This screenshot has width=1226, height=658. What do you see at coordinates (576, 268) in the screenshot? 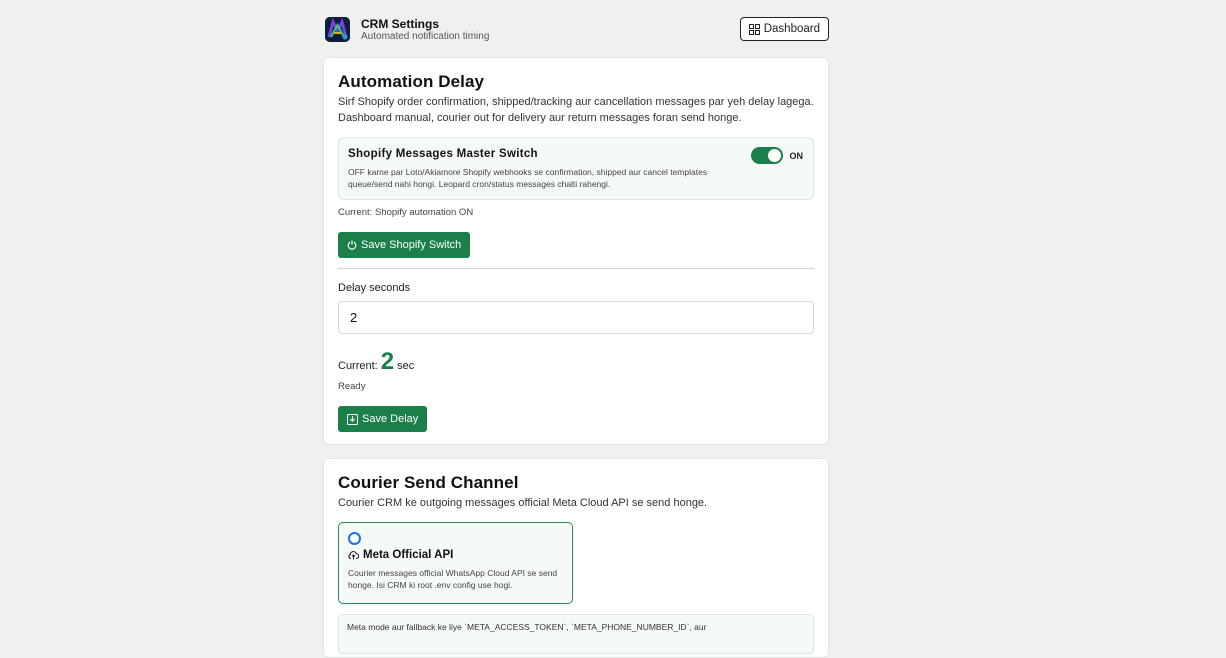
I see `section-divider` at bounding box center [576, 268].